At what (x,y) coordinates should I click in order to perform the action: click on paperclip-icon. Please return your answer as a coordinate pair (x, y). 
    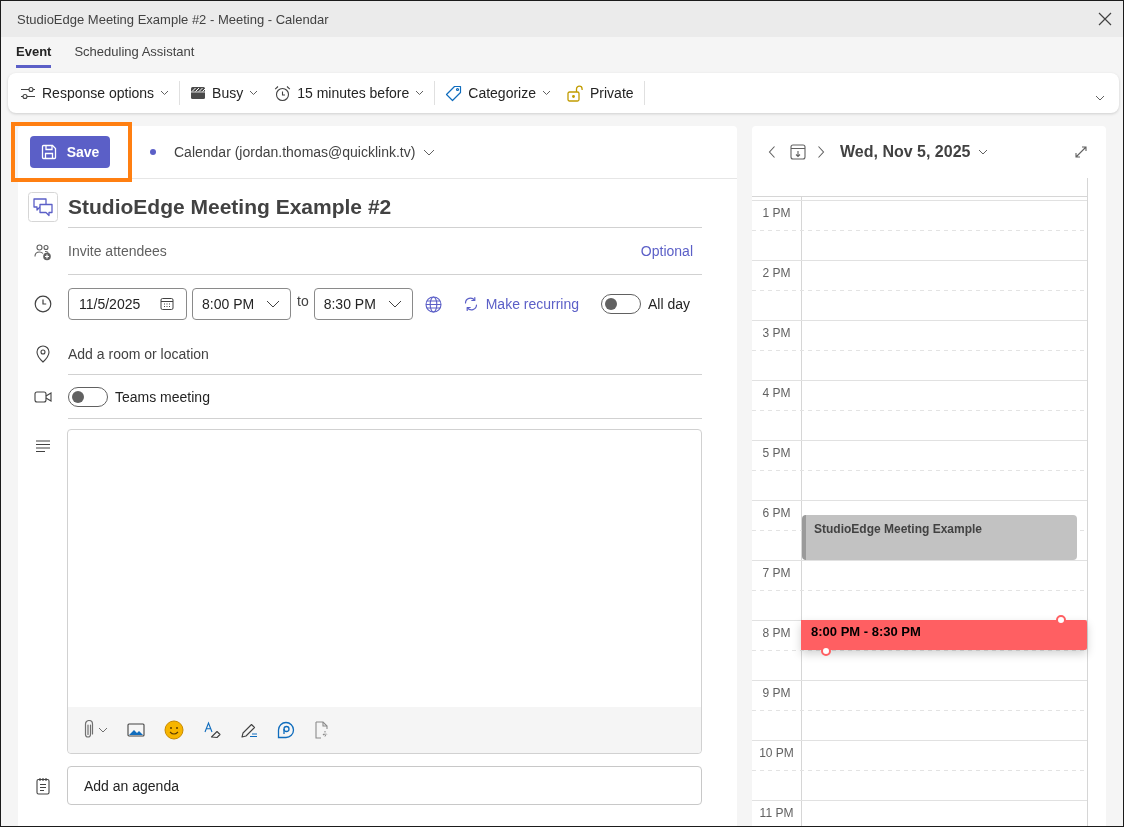
    Looking at the image, I should click on (88, 730).